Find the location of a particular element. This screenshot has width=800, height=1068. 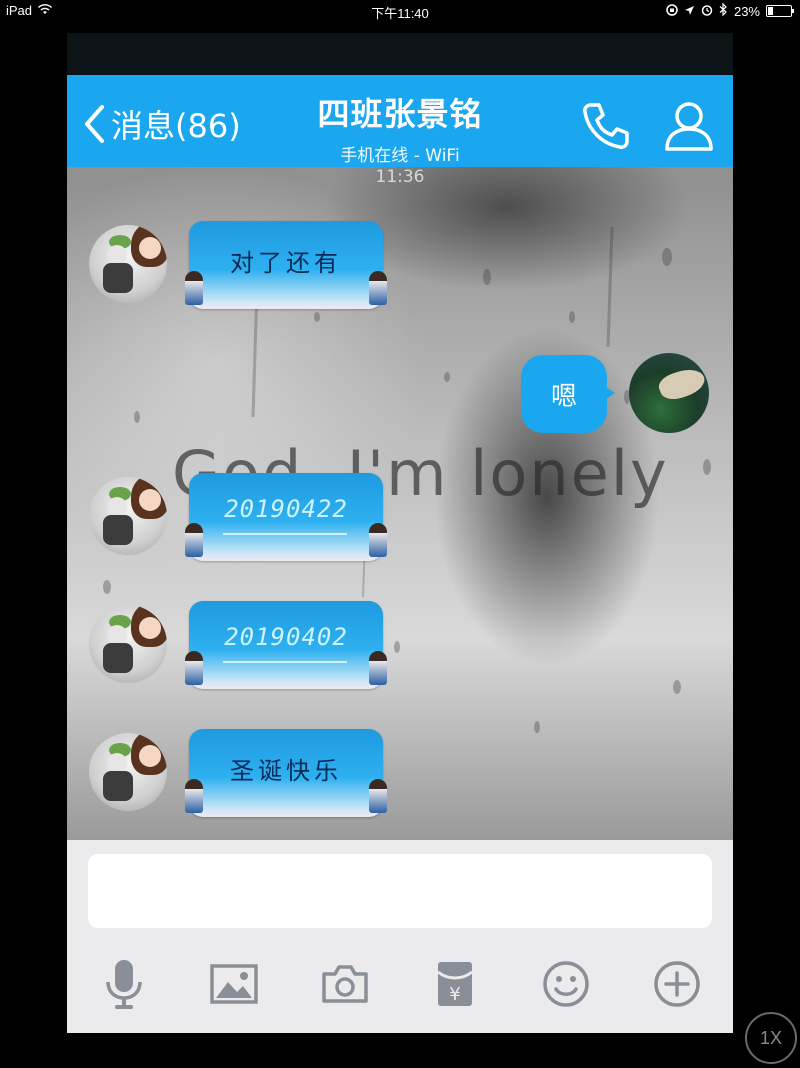

message-text: 嗯 is located at coordinates (563, 396).